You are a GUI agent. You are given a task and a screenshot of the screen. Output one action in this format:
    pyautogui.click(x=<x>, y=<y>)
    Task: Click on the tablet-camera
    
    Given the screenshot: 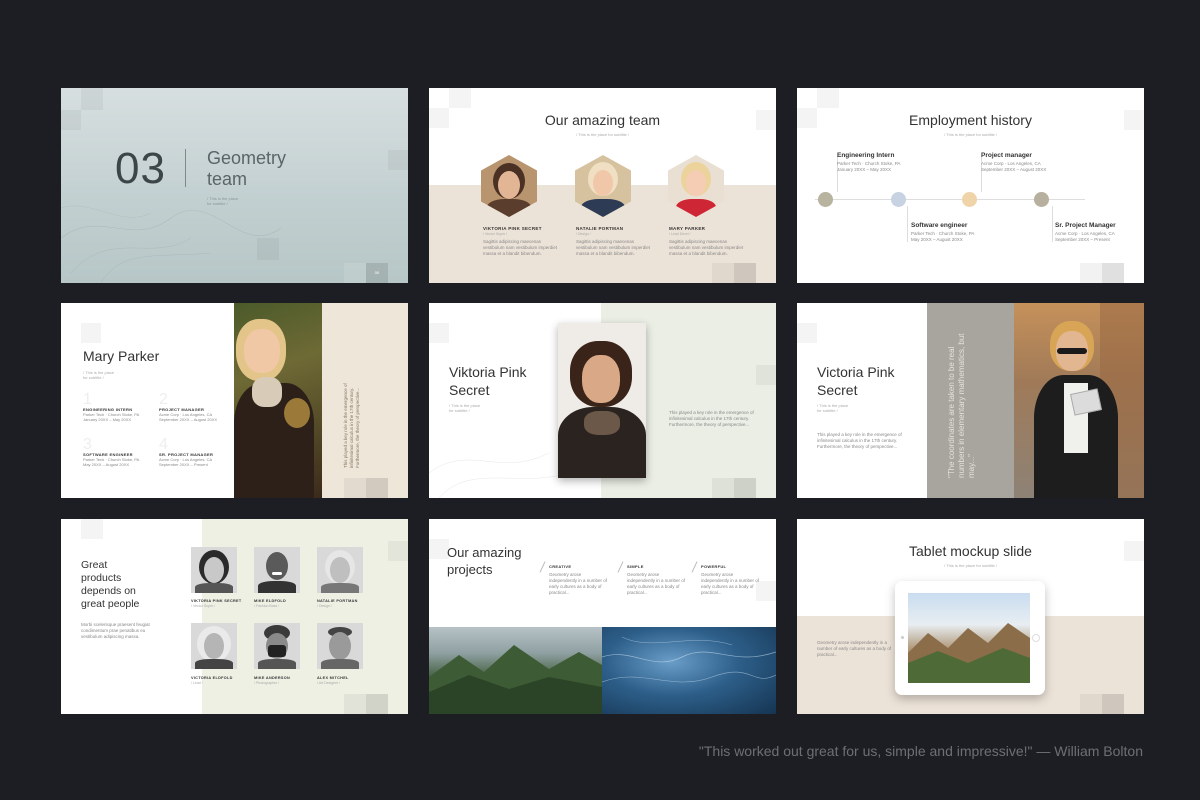 What is the action you would take?
    pyautogui.click(x=902, y=637)
    